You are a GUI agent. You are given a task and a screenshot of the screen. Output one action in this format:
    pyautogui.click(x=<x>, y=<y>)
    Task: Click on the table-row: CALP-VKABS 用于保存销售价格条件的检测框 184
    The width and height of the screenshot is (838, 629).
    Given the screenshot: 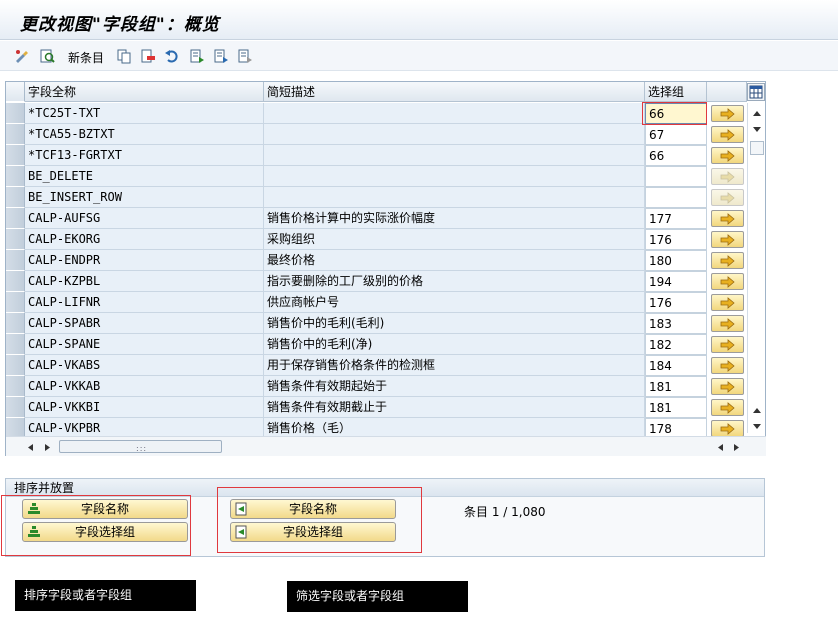 What is the action you would take?
    pyautogui.click(x=386, y=365)
    